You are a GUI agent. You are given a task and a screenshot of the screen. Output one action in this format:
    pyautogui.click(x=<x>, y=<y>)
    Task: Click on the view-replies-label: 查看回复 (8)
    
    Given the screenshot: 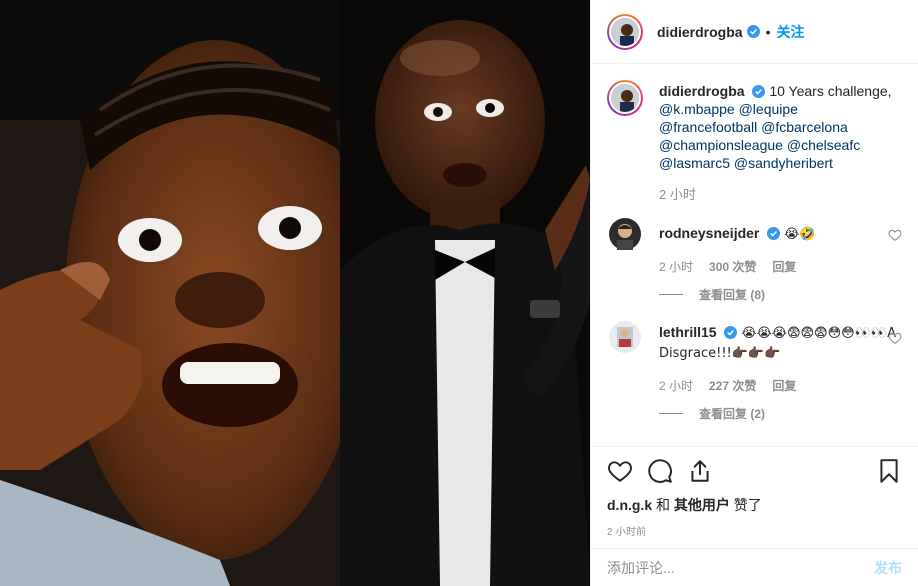 What is the action you would take?
    pyautogui.click(x=732, y=295)
    